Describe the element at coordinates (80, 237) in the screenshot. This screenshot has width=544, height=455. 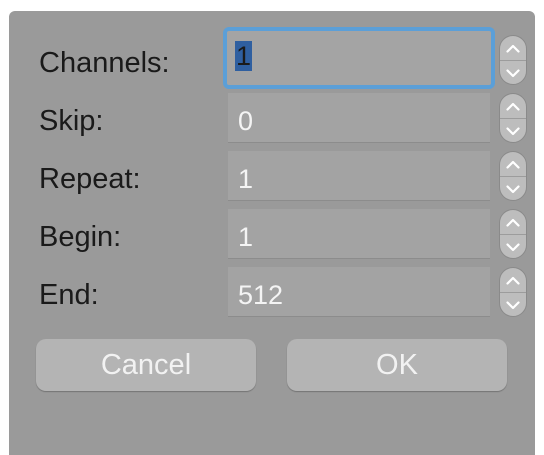
I see `begin-label: Begin:` at that location.